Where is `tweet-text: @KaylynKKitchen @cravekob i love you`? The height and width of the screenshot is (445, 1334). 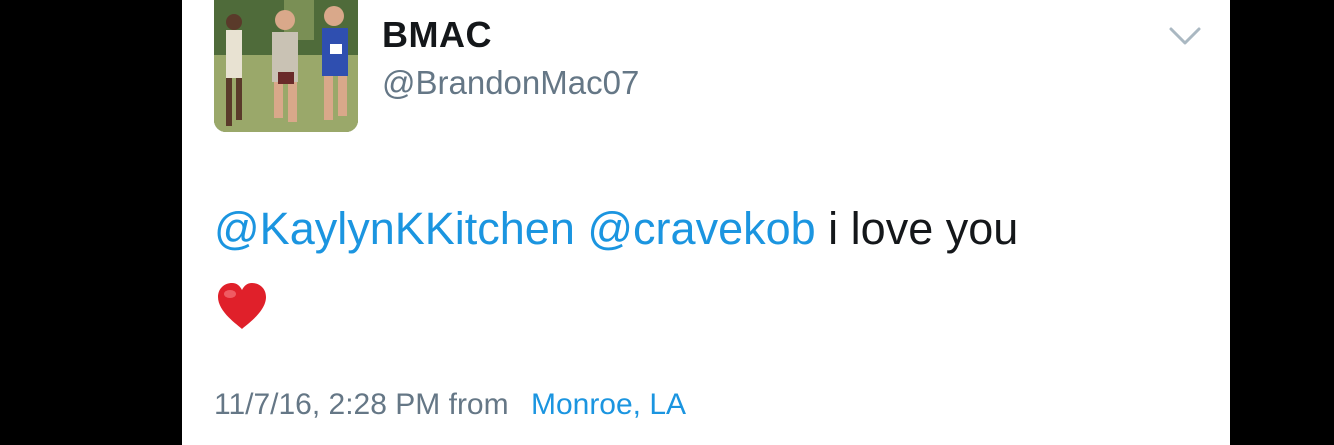
tweet-text: @KaylynKKitchen @cravekob i love you is located at coordinates (709, 229).